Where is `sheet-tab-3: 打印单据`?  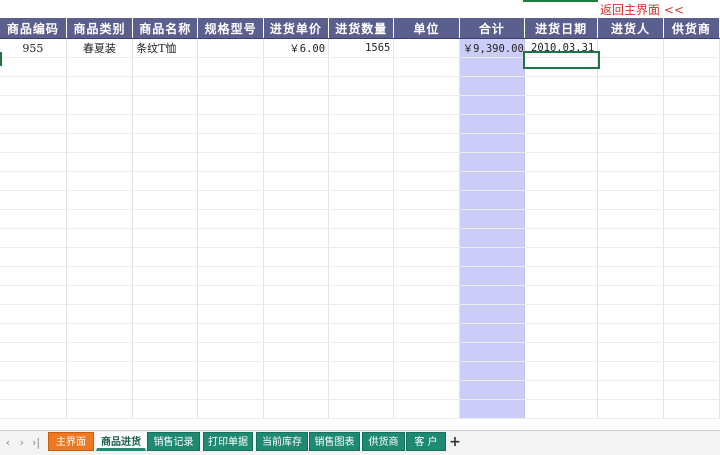
sheet-tab-3: 打印单据 is located at coordinates (228, 441).